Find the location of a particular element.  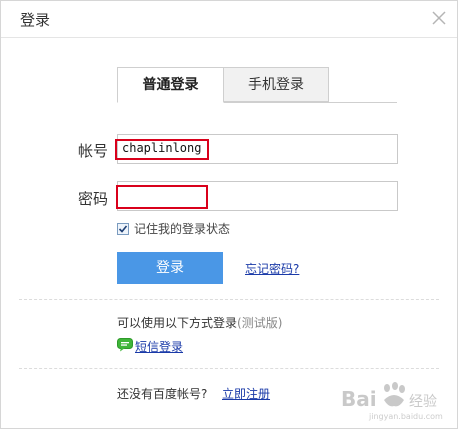

tab-phone-login: 手机登录 is located at coordinates (276, 84).